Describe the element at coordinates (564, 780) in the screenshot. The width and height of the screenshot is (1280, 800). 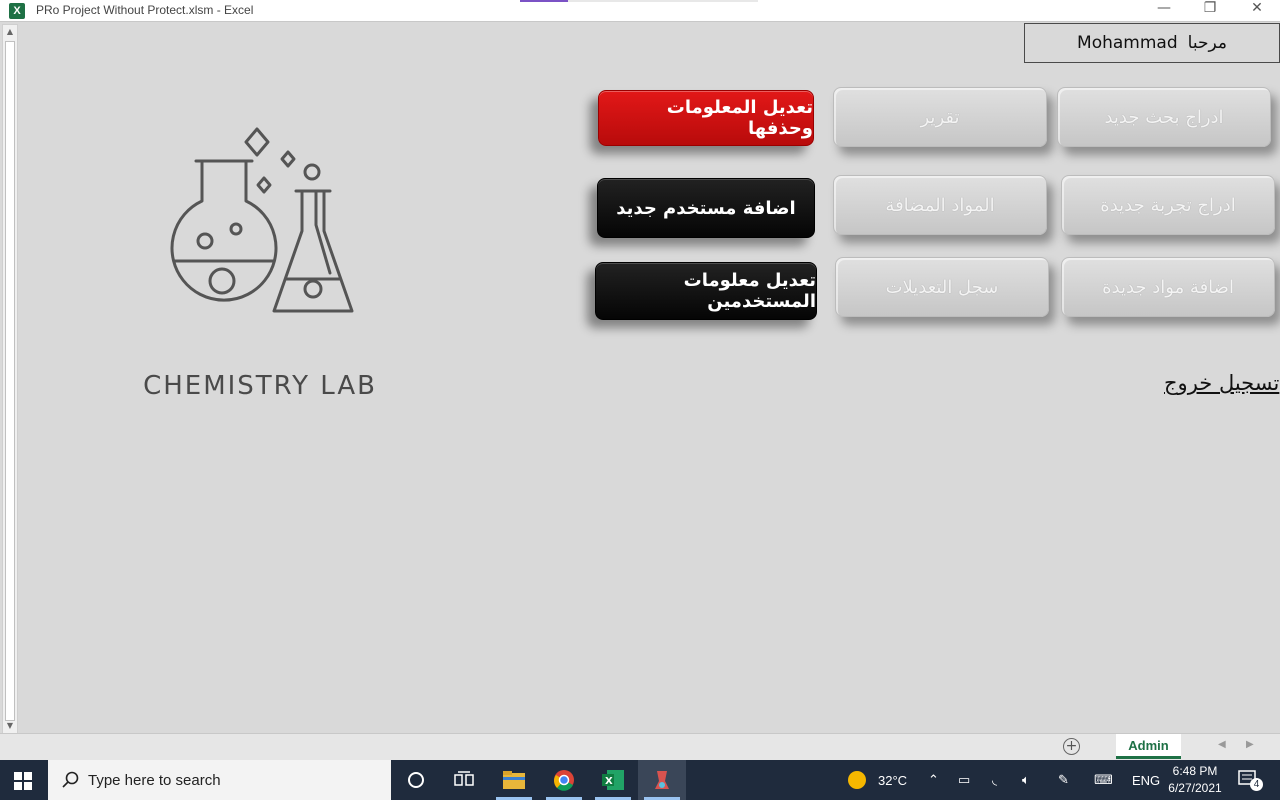
I see `chrome-icon` at that location.